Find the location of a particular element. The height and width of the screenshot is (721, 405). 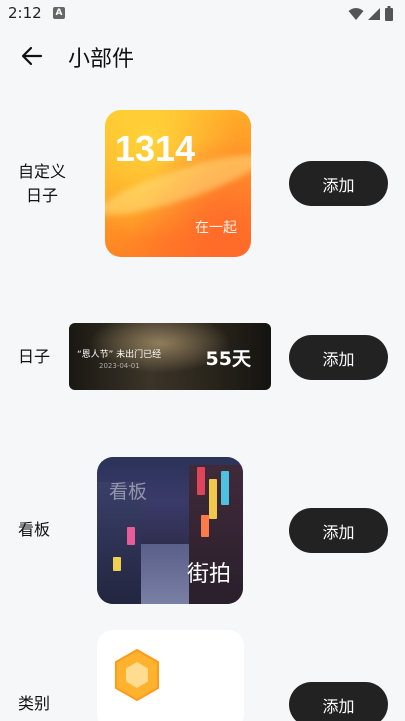

arrow-left-icon is located at coordinates (32, 56).